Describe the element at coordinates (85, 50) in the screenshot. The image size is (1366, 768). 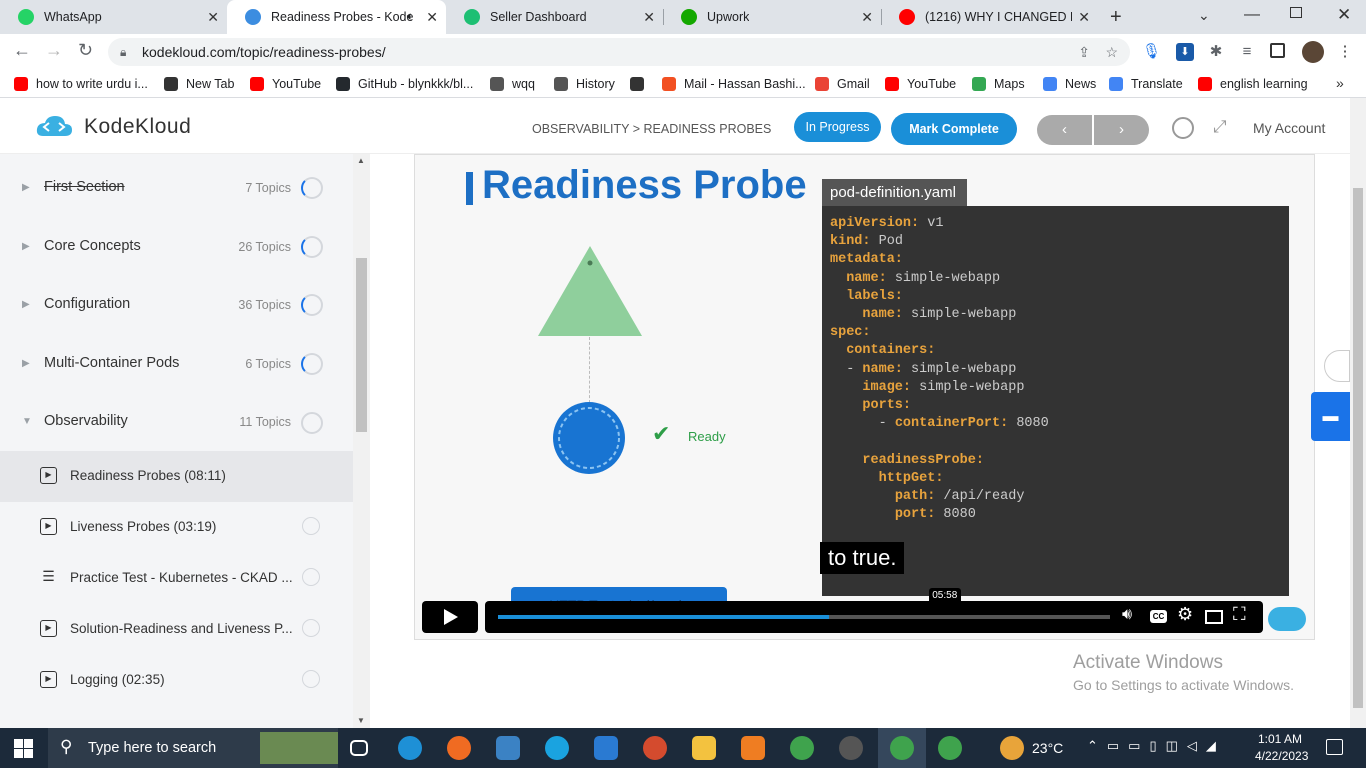
I see `reload-icon: ↻` at that location.